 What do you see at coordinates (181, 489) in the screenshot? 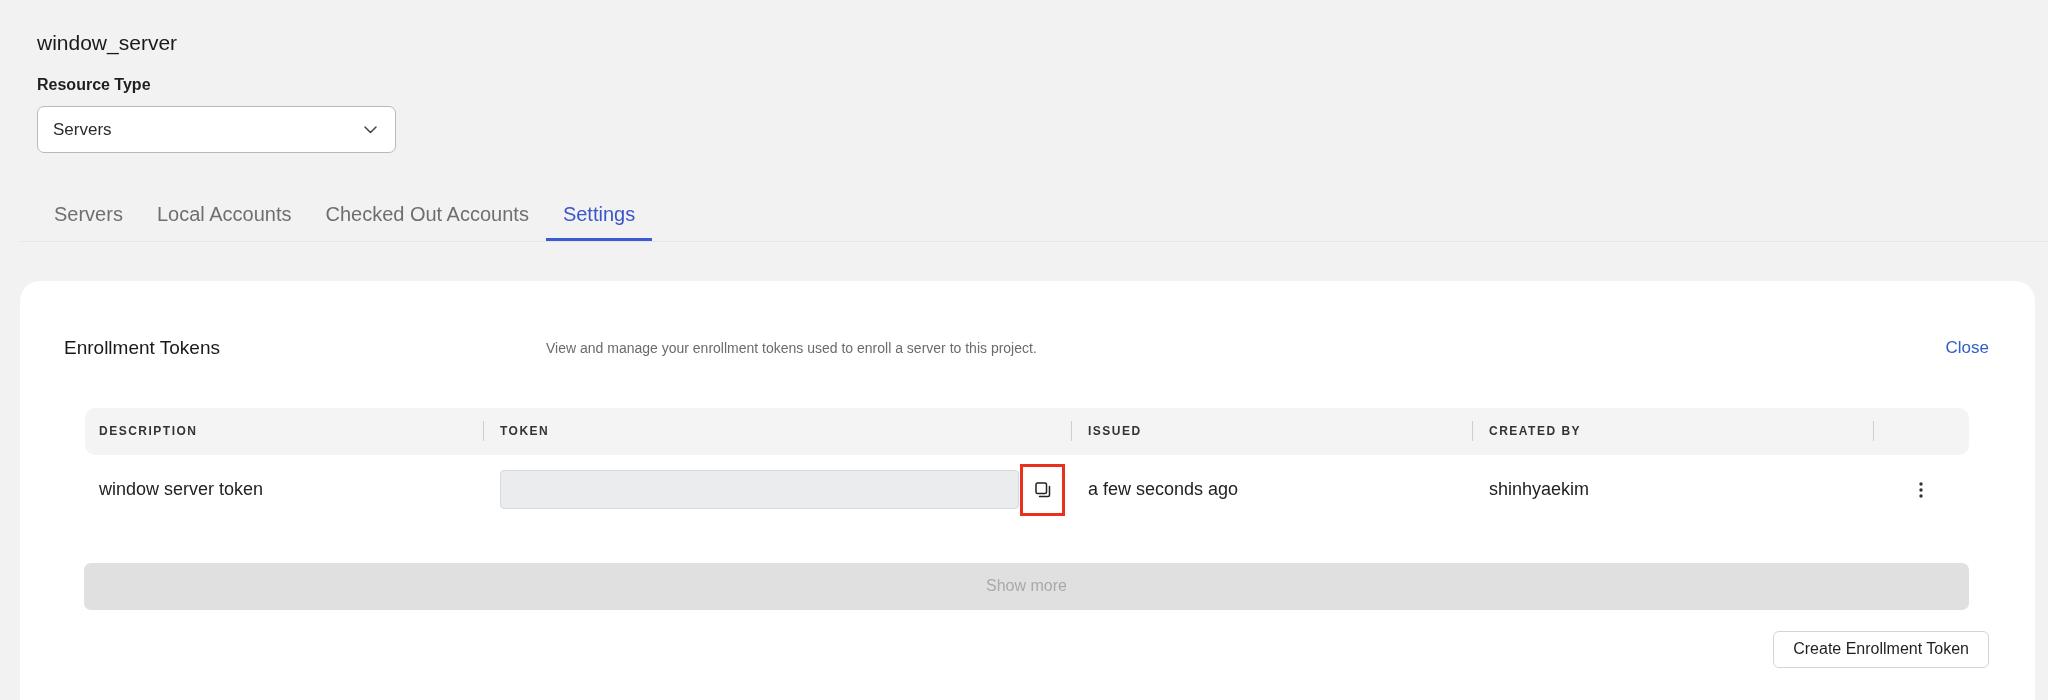
I see `table-cell: window server token` at bounding box center [181, 489].